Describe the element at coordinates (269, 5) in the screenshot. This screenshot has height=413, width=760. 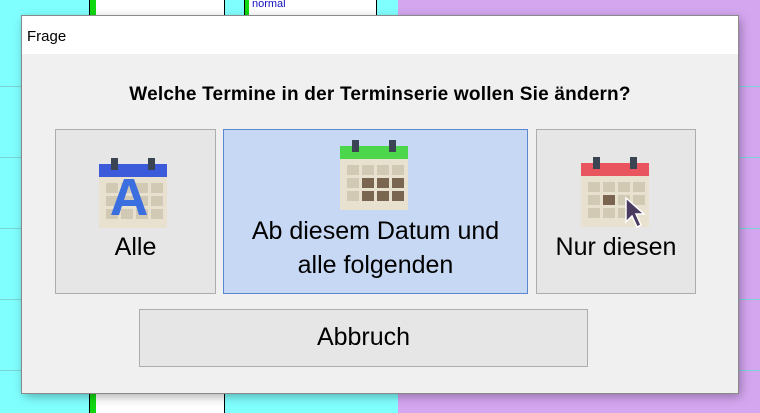
I see `background-appointment-label: normal` at that location.